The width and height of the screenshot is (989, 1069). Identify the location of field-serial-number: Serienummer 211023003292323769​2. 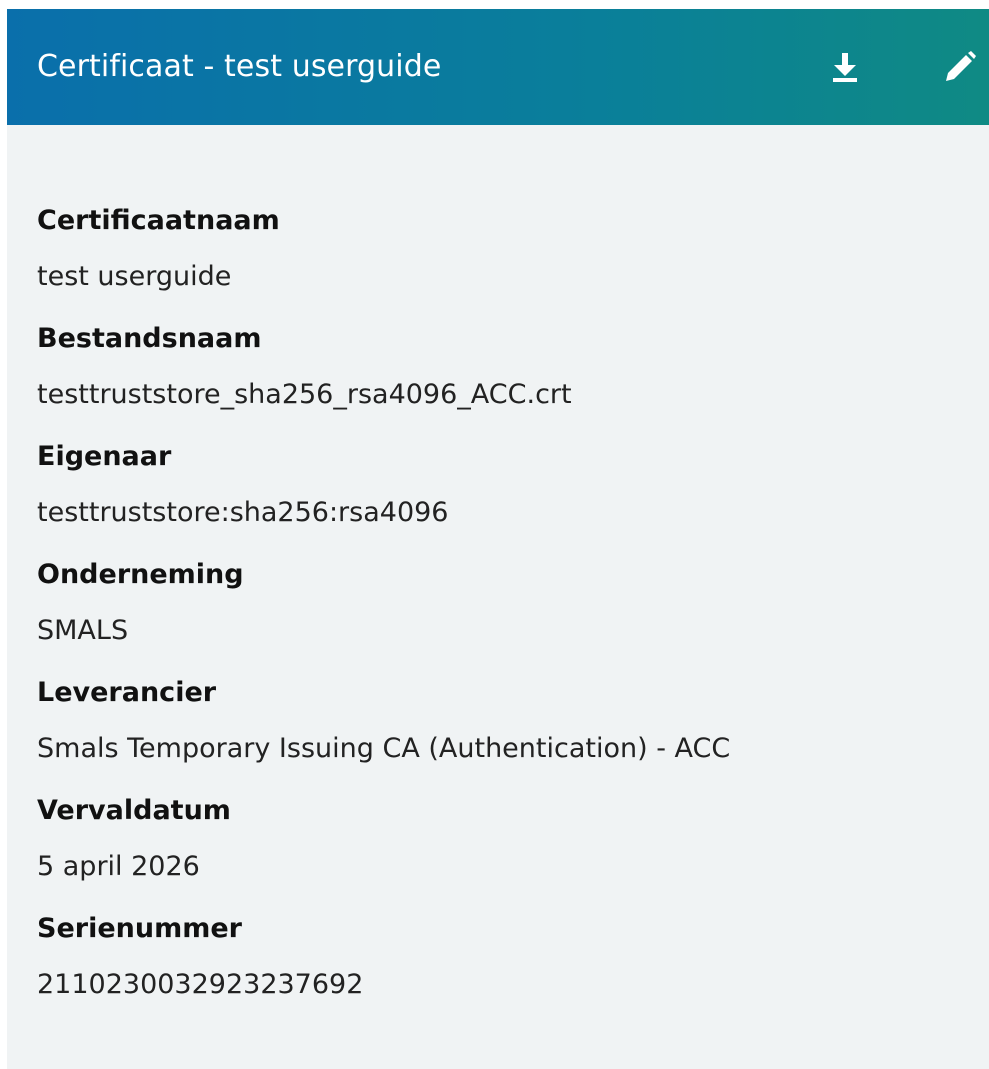
(513, 957).